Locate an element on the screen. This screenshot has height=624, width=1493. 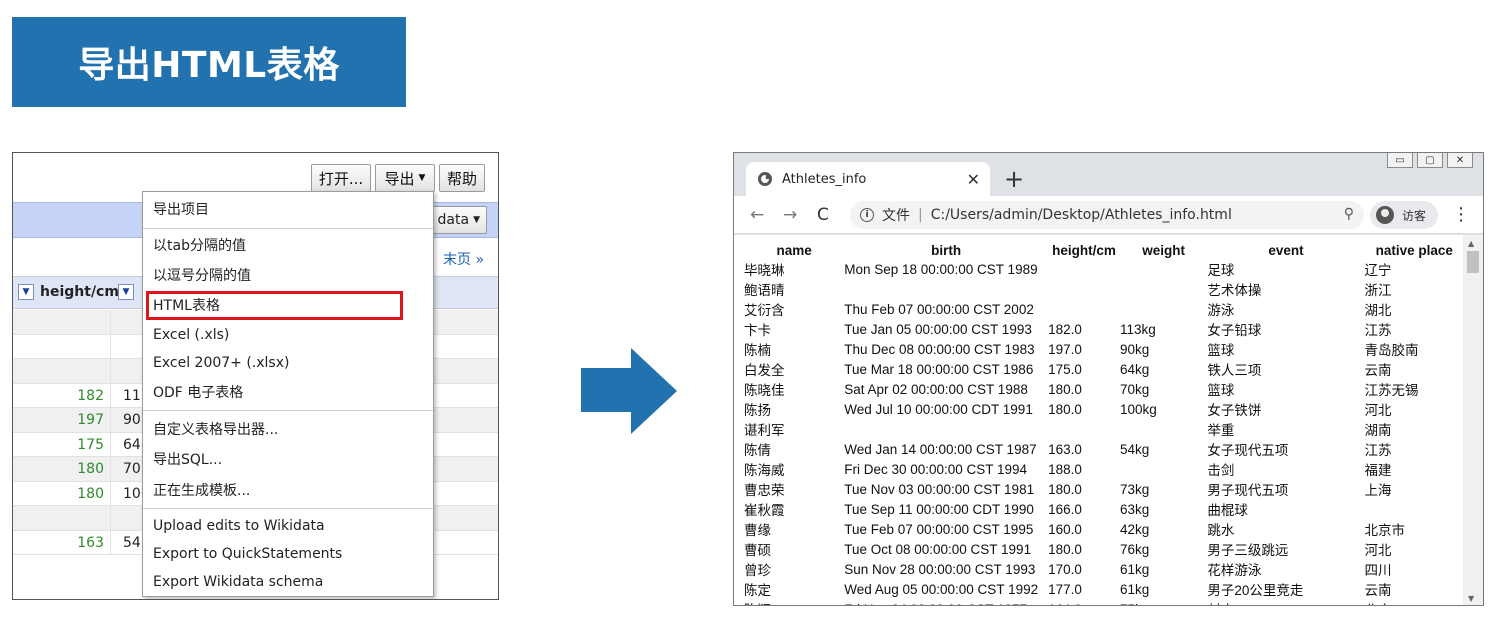
header-birth: birth is located at coordinates (946, 250).